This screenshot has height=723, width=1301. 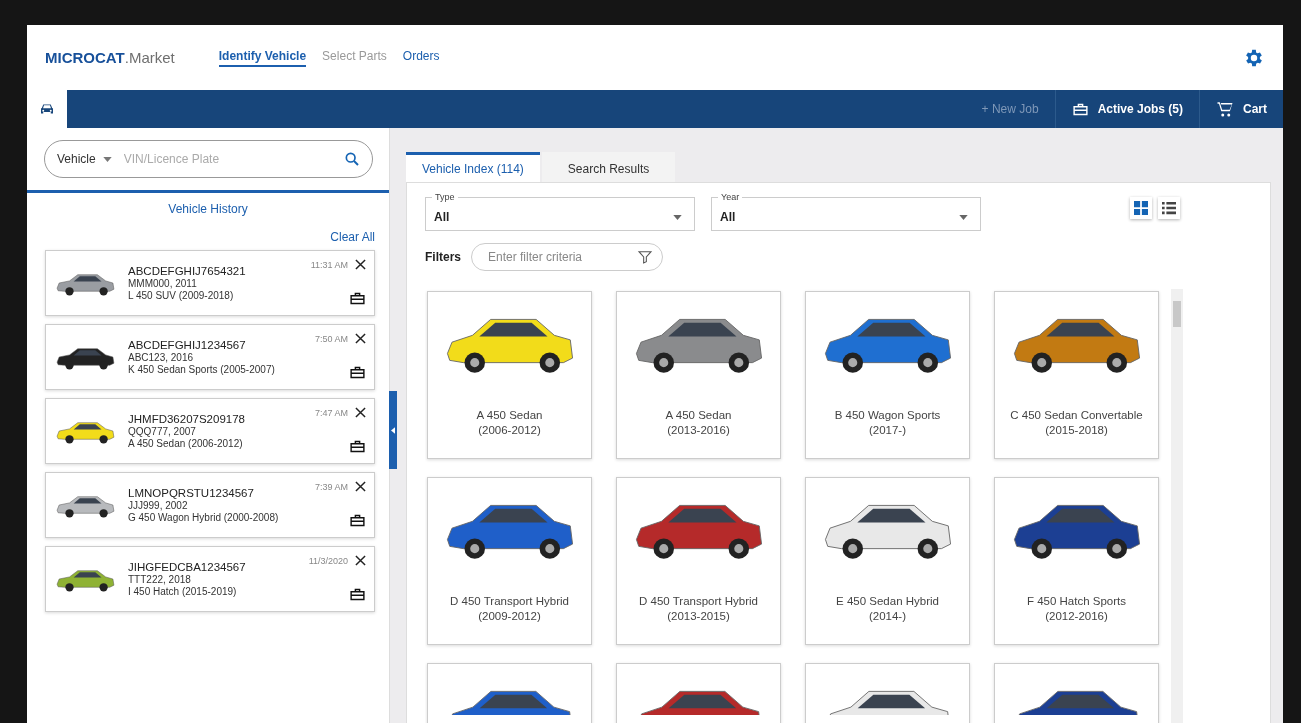 I want to click on vin-text: ABCDEFGHIJ1234567, so click(x=187, y=345).